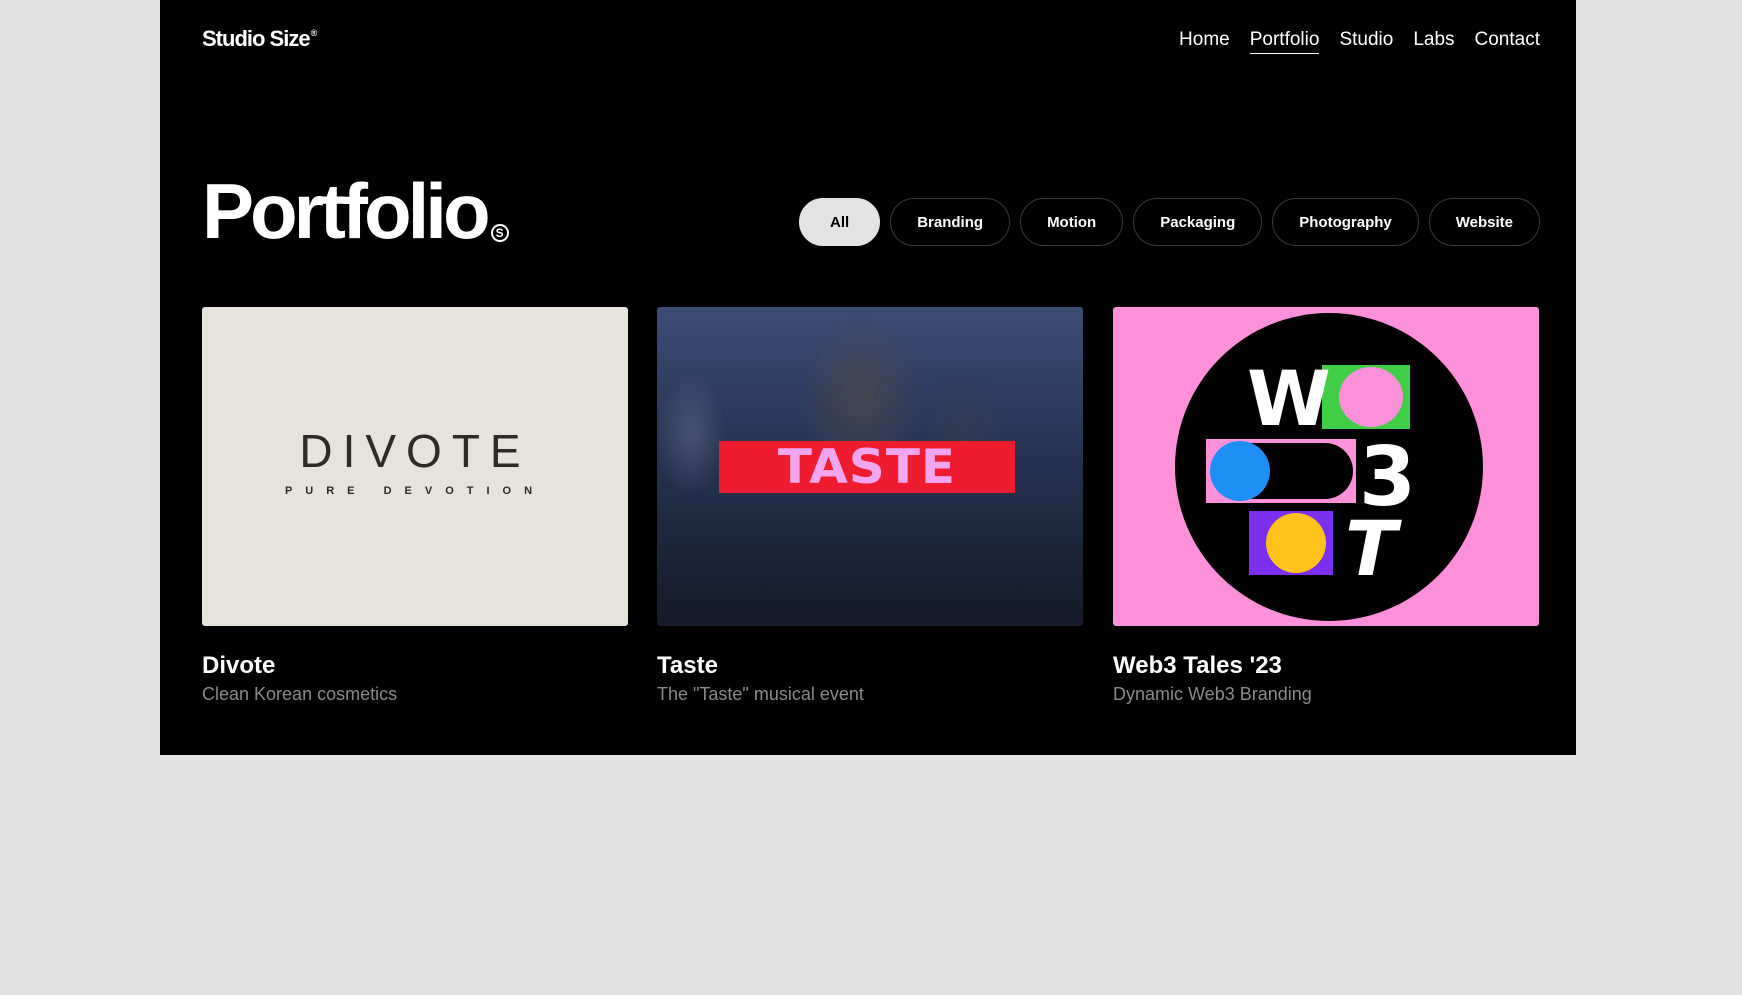 This screenshot has width=1742, height=995. I want to click on filter-photography: Photography, so click(1345, 222).